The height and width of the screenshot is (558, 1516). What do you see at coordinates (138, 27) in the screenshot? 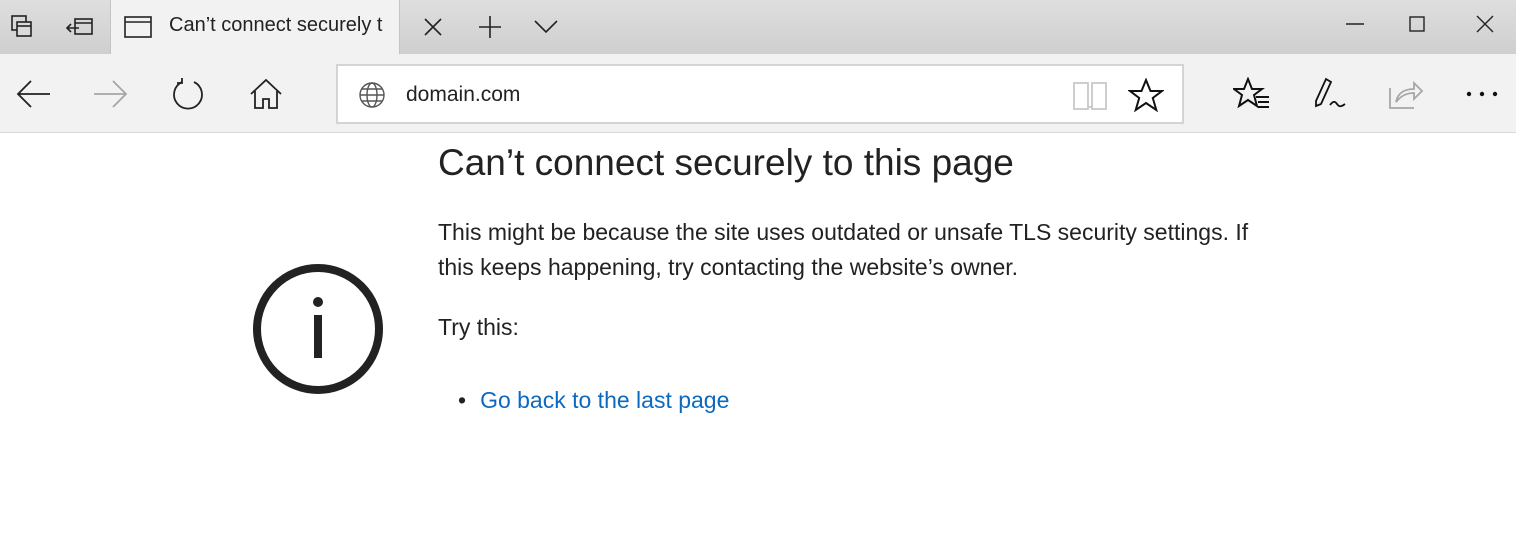
I see `page-icon` at bounding box center [138, 27].